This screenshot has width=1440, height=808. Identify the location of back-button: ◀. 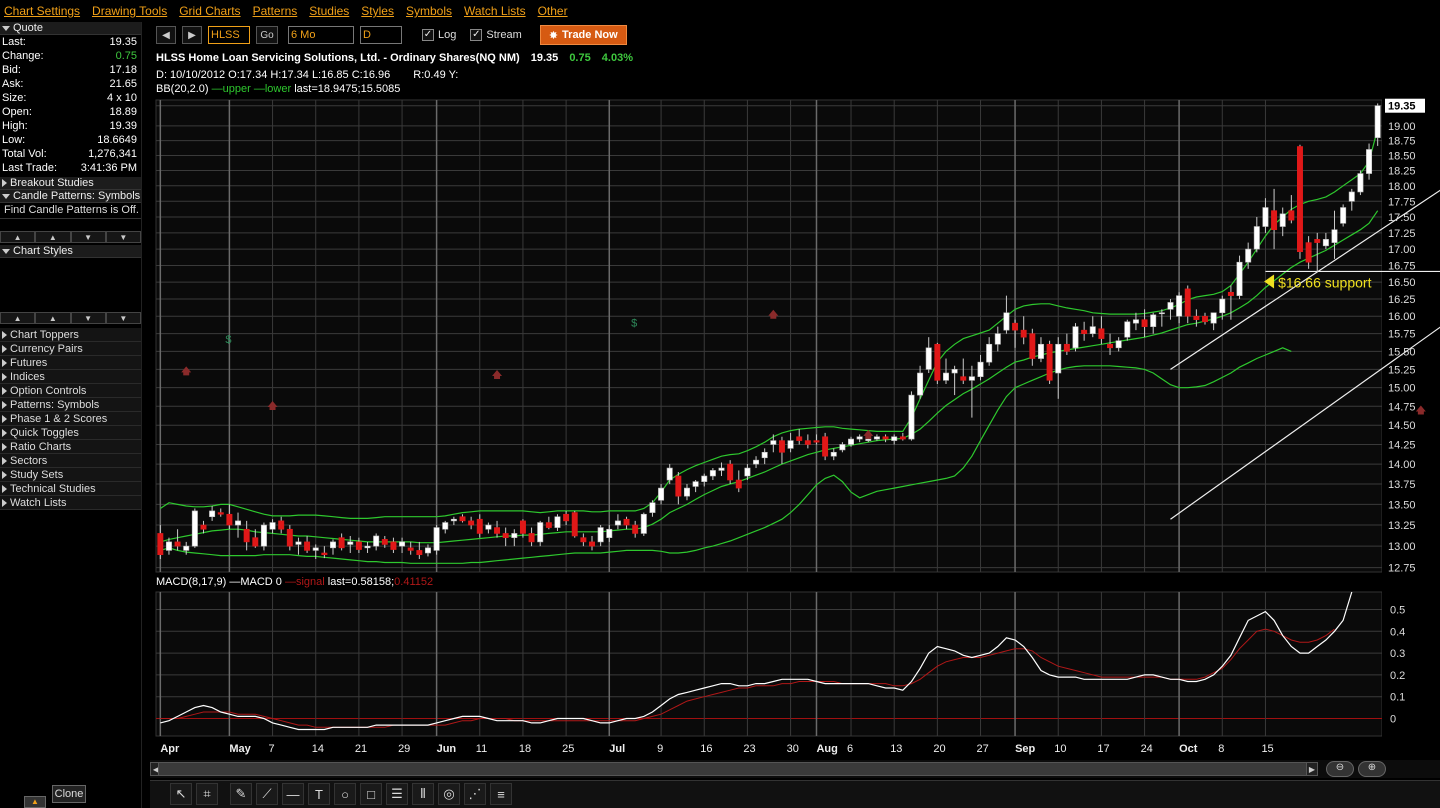
(166, 35).